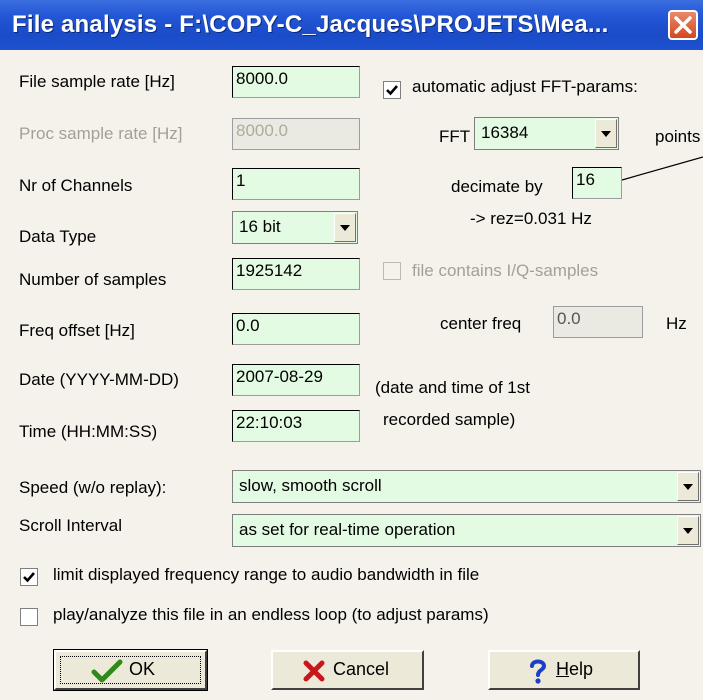 This screenshot has width=703, height=700. I want to click on ok-button: OK, so click(130, 670).